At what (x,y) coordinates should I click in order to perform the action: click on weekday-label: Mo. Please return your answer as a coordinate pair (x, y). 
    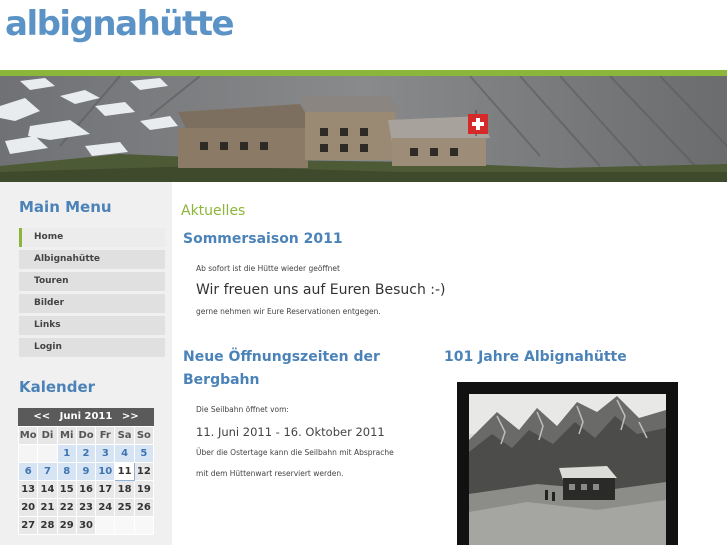
    Looking at the image, I should click on (28, 435).